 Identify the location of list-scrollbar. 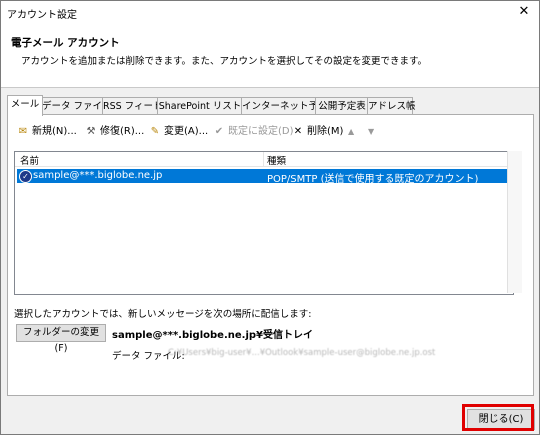
(514, 222).